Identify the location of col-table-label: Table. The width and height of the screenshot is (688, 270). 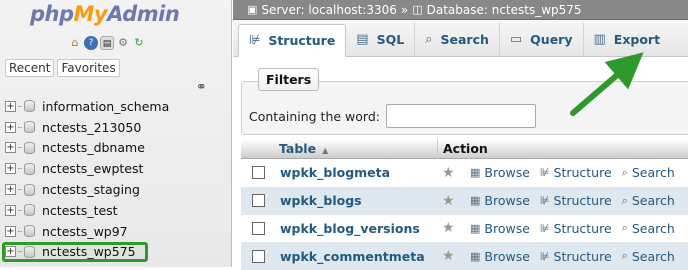
(298, 148).